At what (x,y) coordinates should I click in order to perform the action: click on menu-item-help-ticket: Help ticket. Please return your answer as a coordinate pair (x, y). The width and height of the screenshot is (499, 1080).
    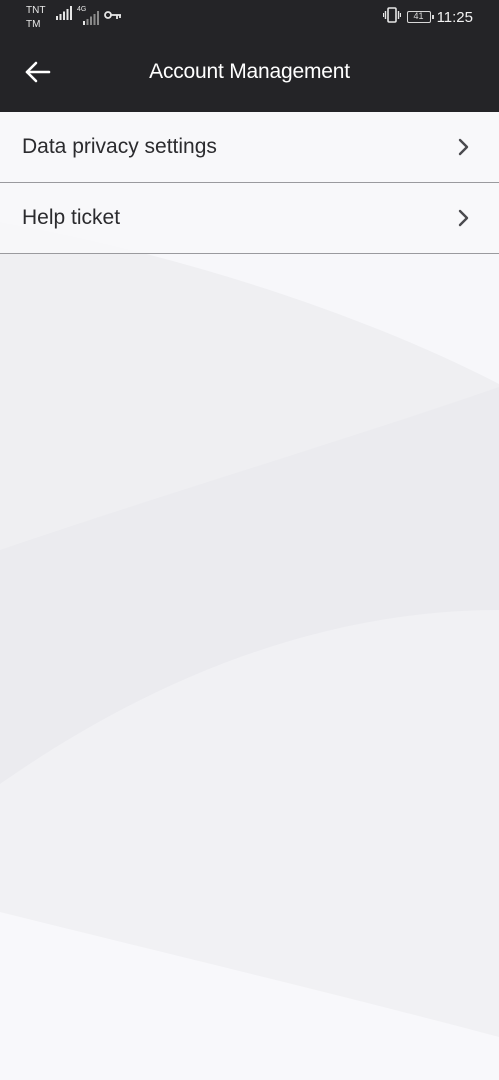
    Looking at the image, I should click on (249, 218).